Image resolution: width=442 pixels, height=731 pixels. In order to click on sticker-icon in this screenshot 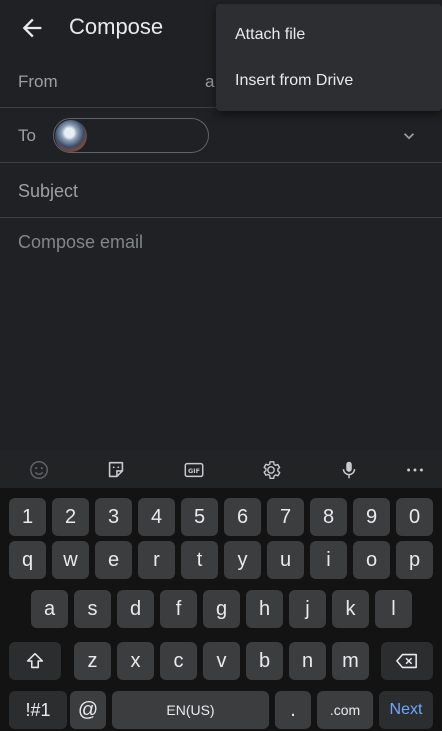, I will do `click(116, 470)`.